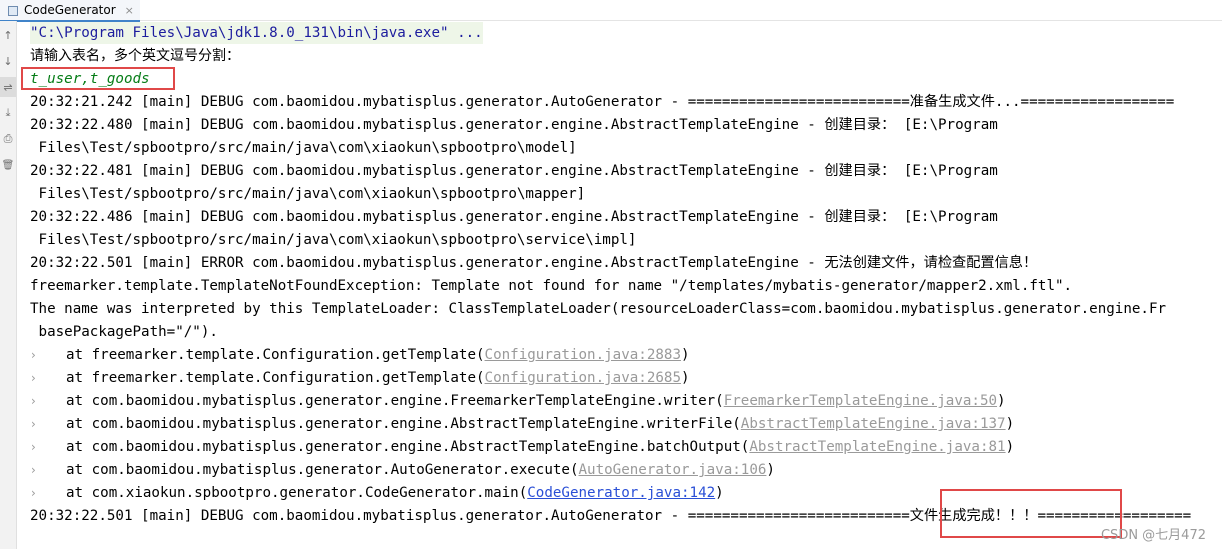 The height and width of the screenshot is (549, 1222). What do you see at coordinates (873, 424) in the screenshot?
I see `source-link: AbstractTemplateEngine.java:137` at bounding box center [873, 424].